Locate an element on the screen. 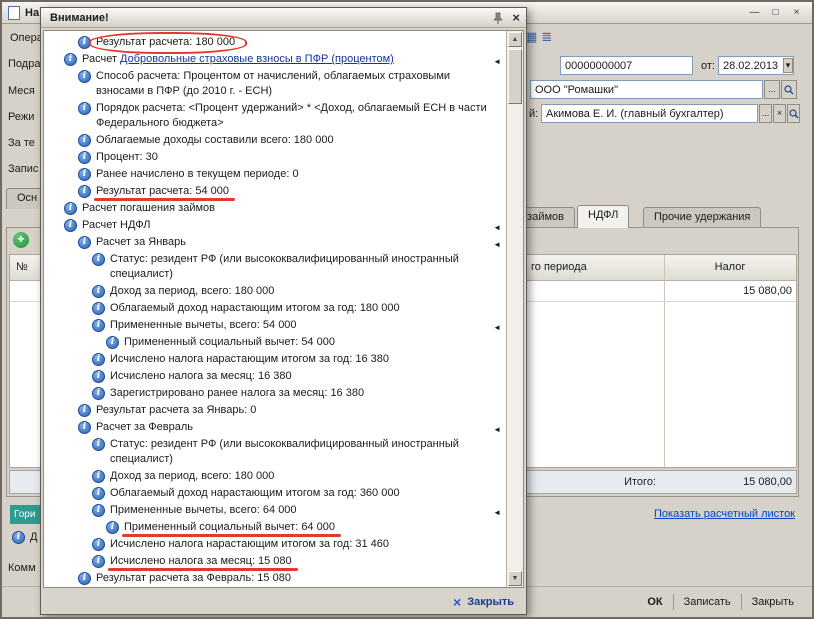 This screenshot has width=814, height=619. tab-other-deductions: Прочие удержания is located at coordinates (702, 217).